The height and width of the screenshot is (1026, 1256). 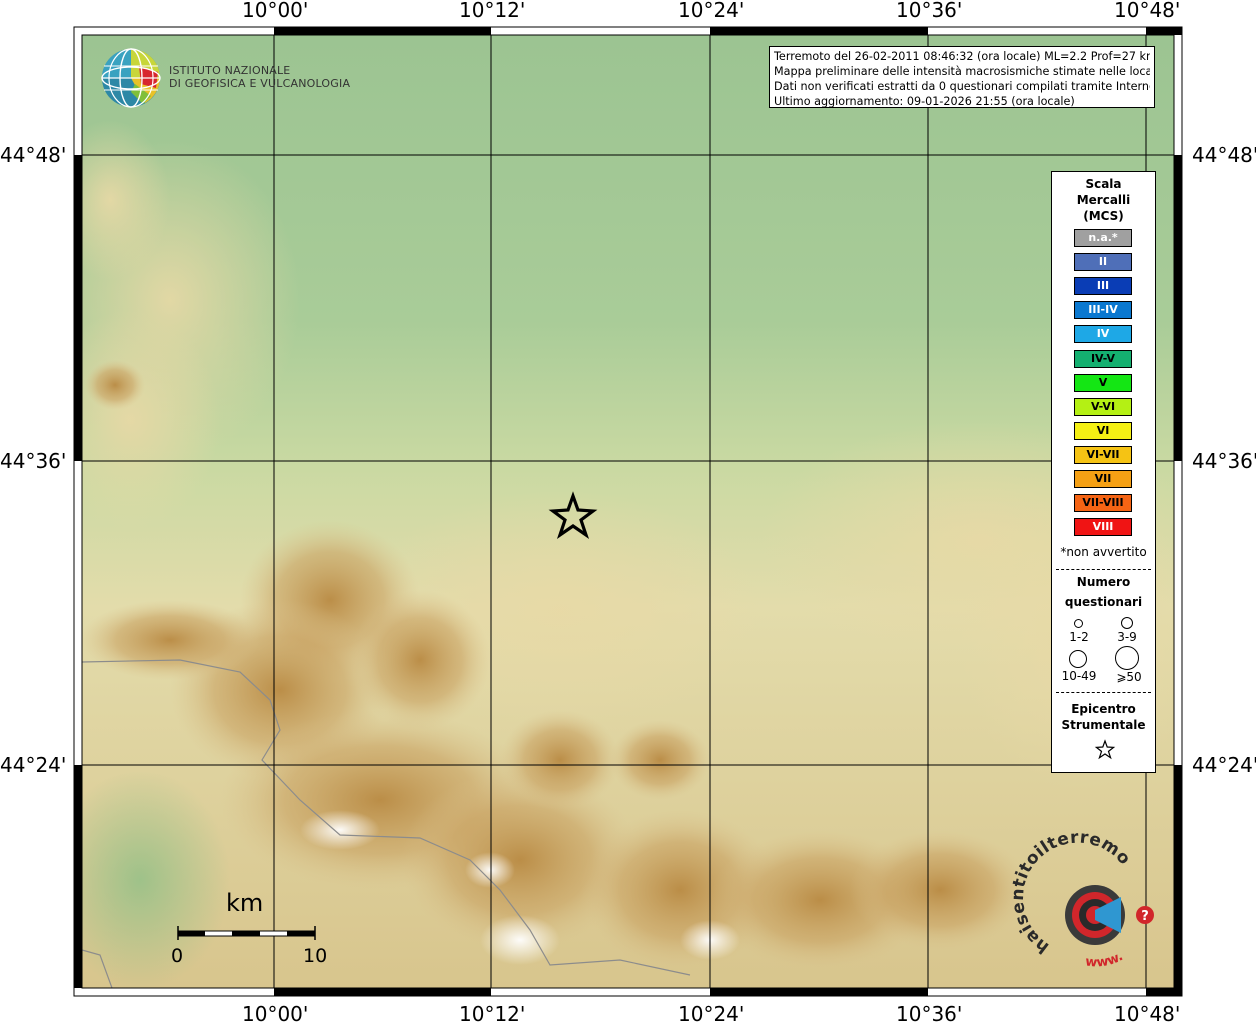 I want to click on lon-tick-top-2: 10°24', so click(x=711, y=11).